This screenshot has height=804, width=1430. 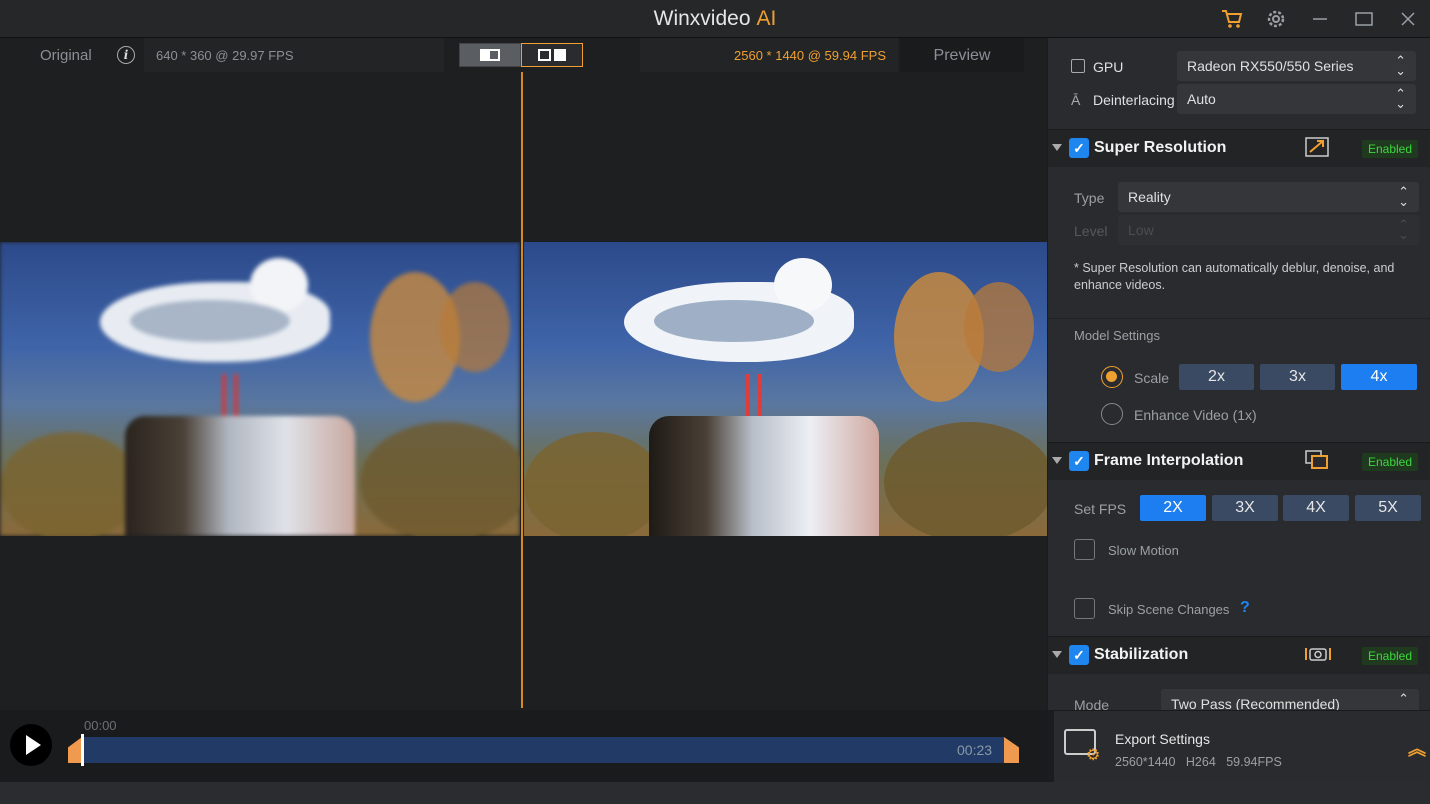 I want to click on fps-option-5x: 5X, so click(x=1388, y=508).